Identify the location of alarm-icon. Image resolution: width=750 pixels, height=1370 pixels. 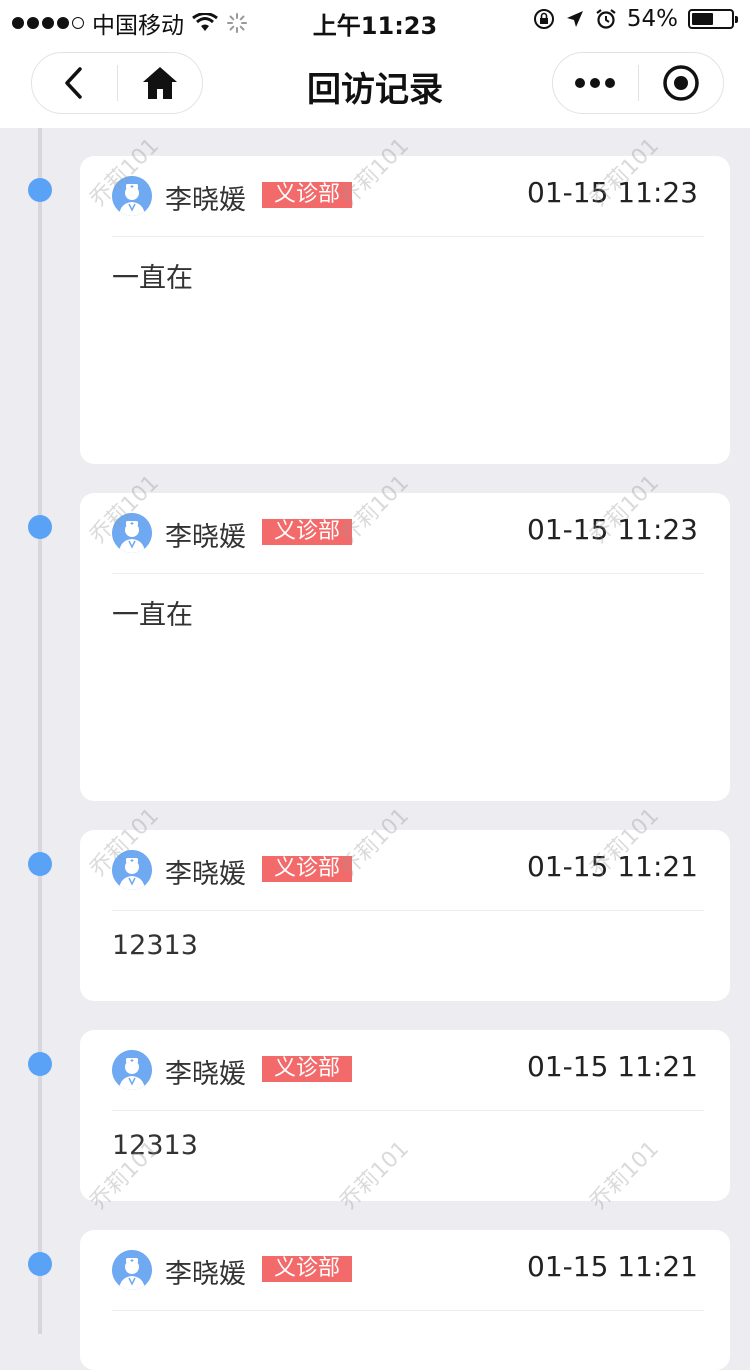
(606, 19).